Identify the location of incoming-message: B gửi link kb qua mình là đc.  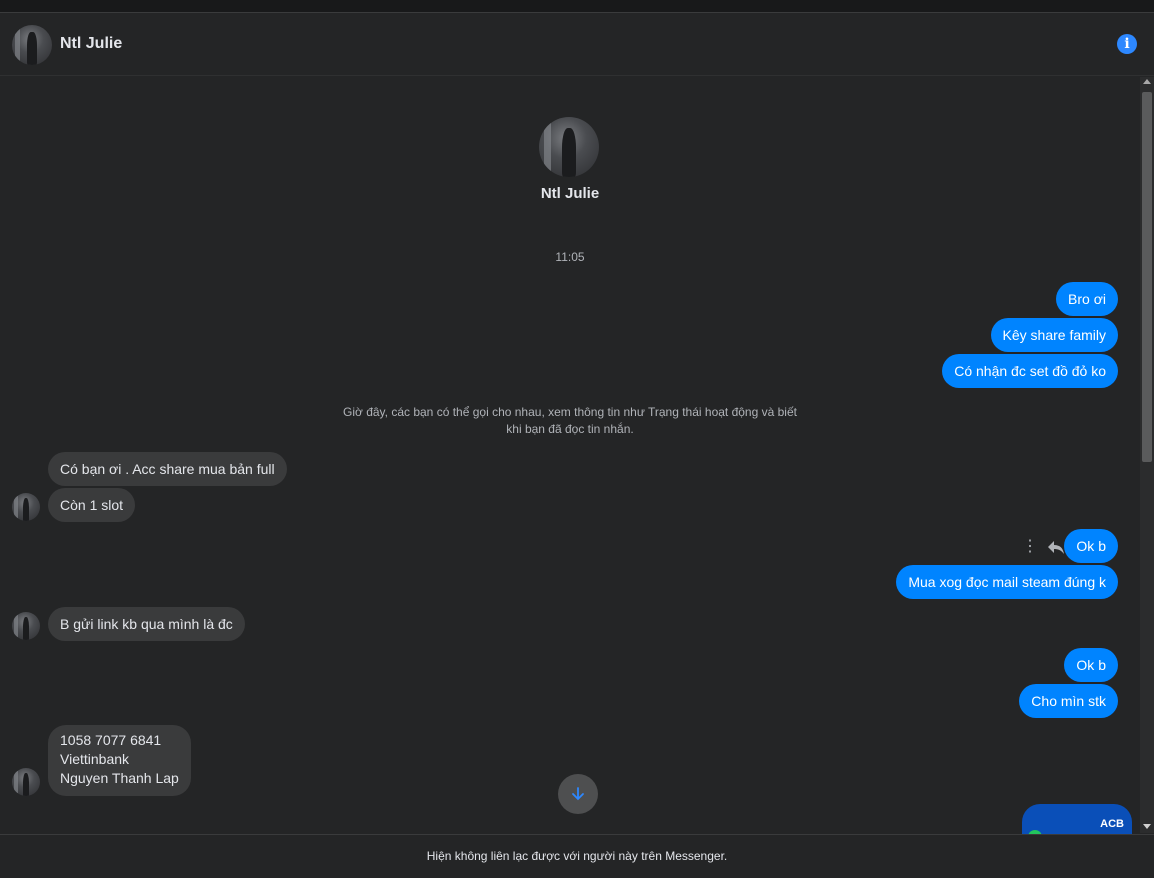
(146, 624).